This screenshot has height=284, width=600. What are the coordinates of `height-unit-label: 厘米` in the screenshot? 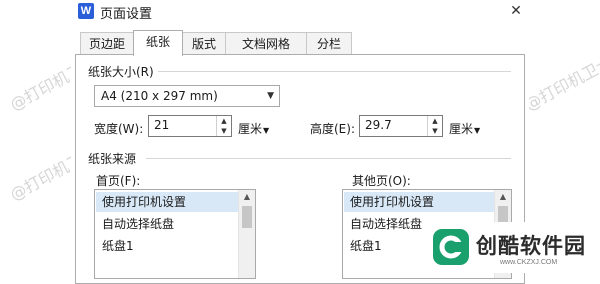 It's located at (461, 129).